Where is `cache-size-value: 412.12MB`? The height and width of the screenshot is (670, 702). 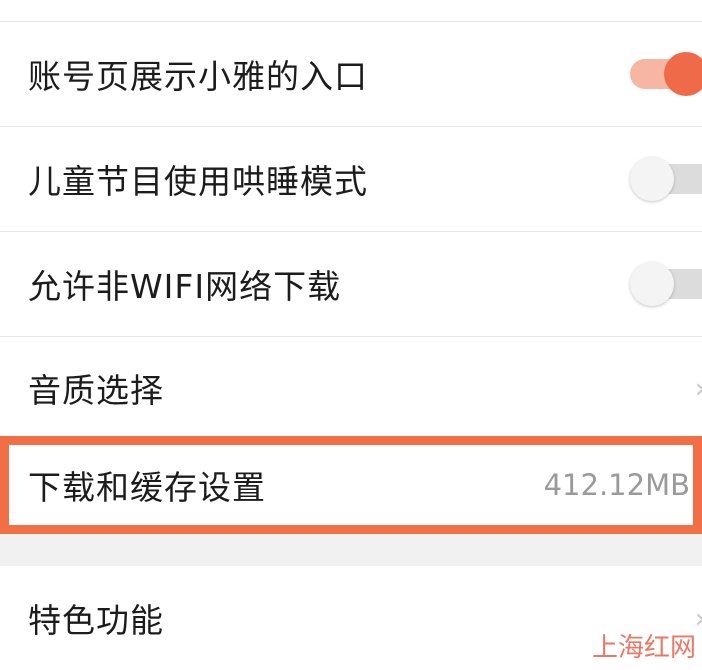
cache-size-value: 412.12MB is located at coordinates (616, 485).